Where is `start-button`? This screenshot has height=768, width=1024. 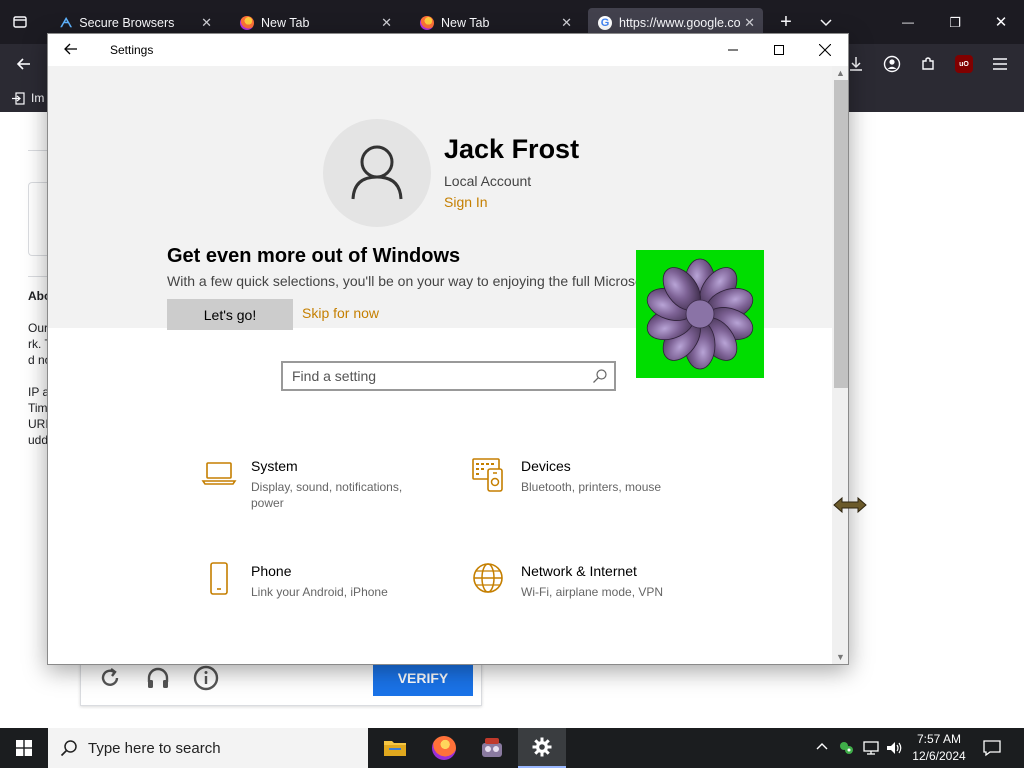 start-button is located at coordinates (24, 748).